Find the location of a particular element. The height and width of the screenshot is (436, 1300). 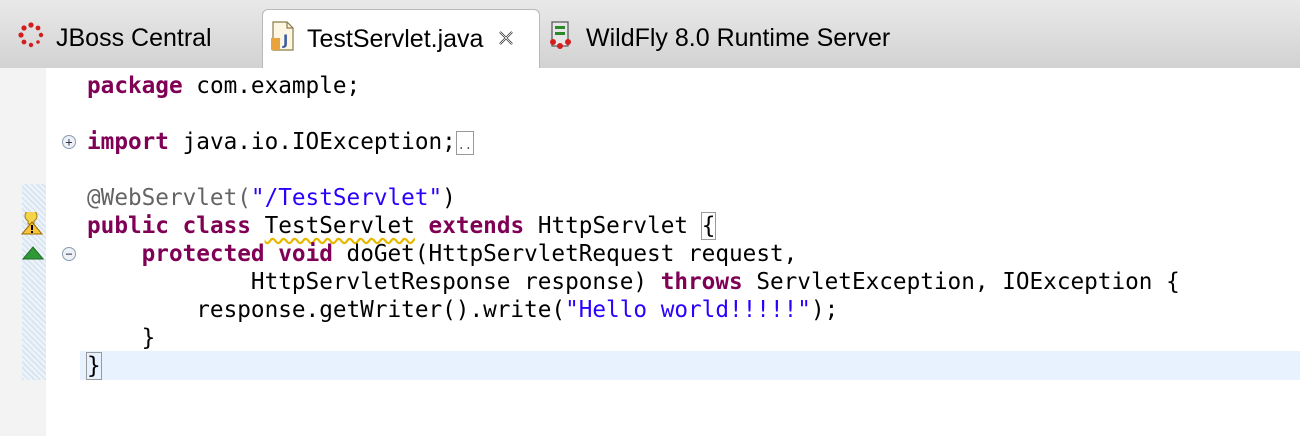

matching-brace: } is located at coordinates (94, 366).